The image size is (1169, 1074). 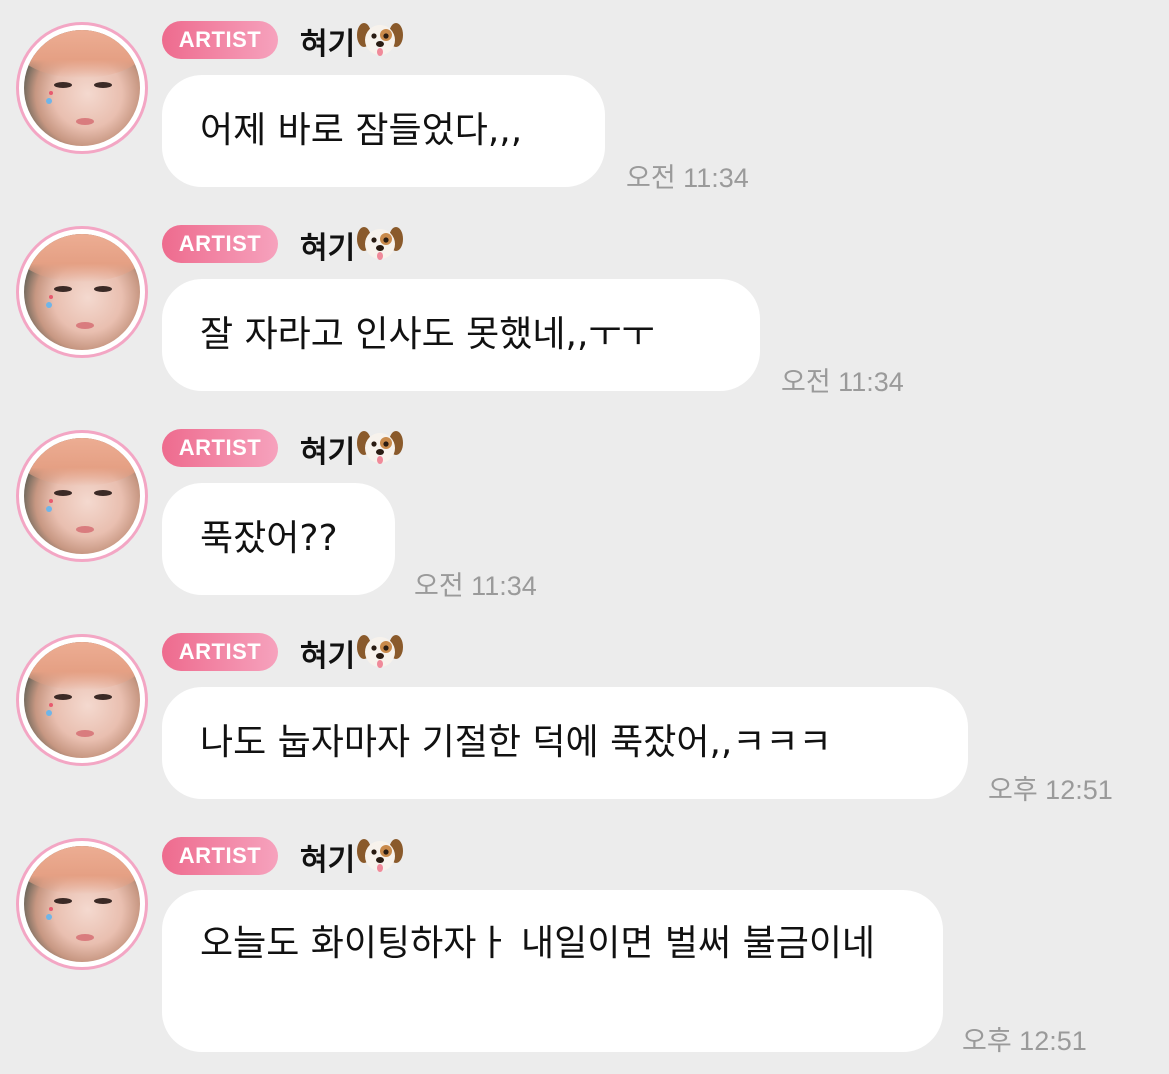 I want to click on message-bubble: 나도 눕자마자 기절한 덕에 푹잤어,,ㅋㅋㅋ, so click(x=565, y=743).